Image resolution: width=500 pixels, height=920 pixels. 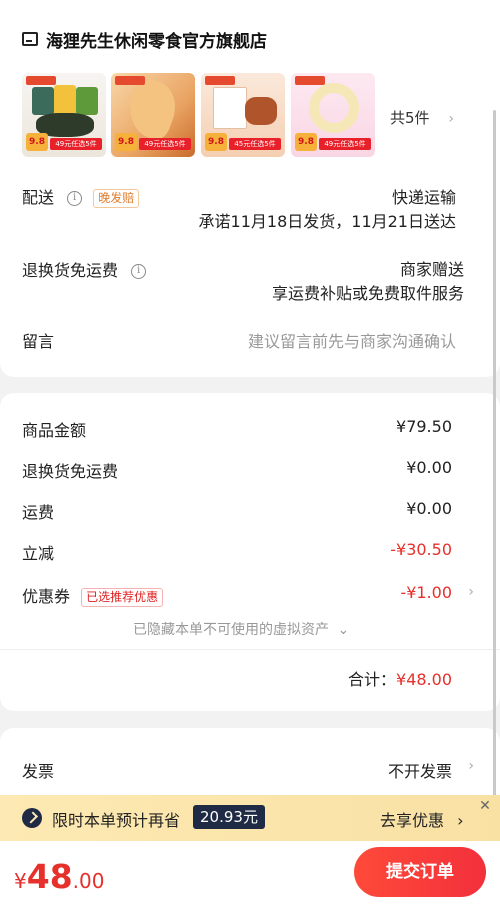 I want to click on delivery-row: 配送 i 晚发赔, so click(x=81, y=196).